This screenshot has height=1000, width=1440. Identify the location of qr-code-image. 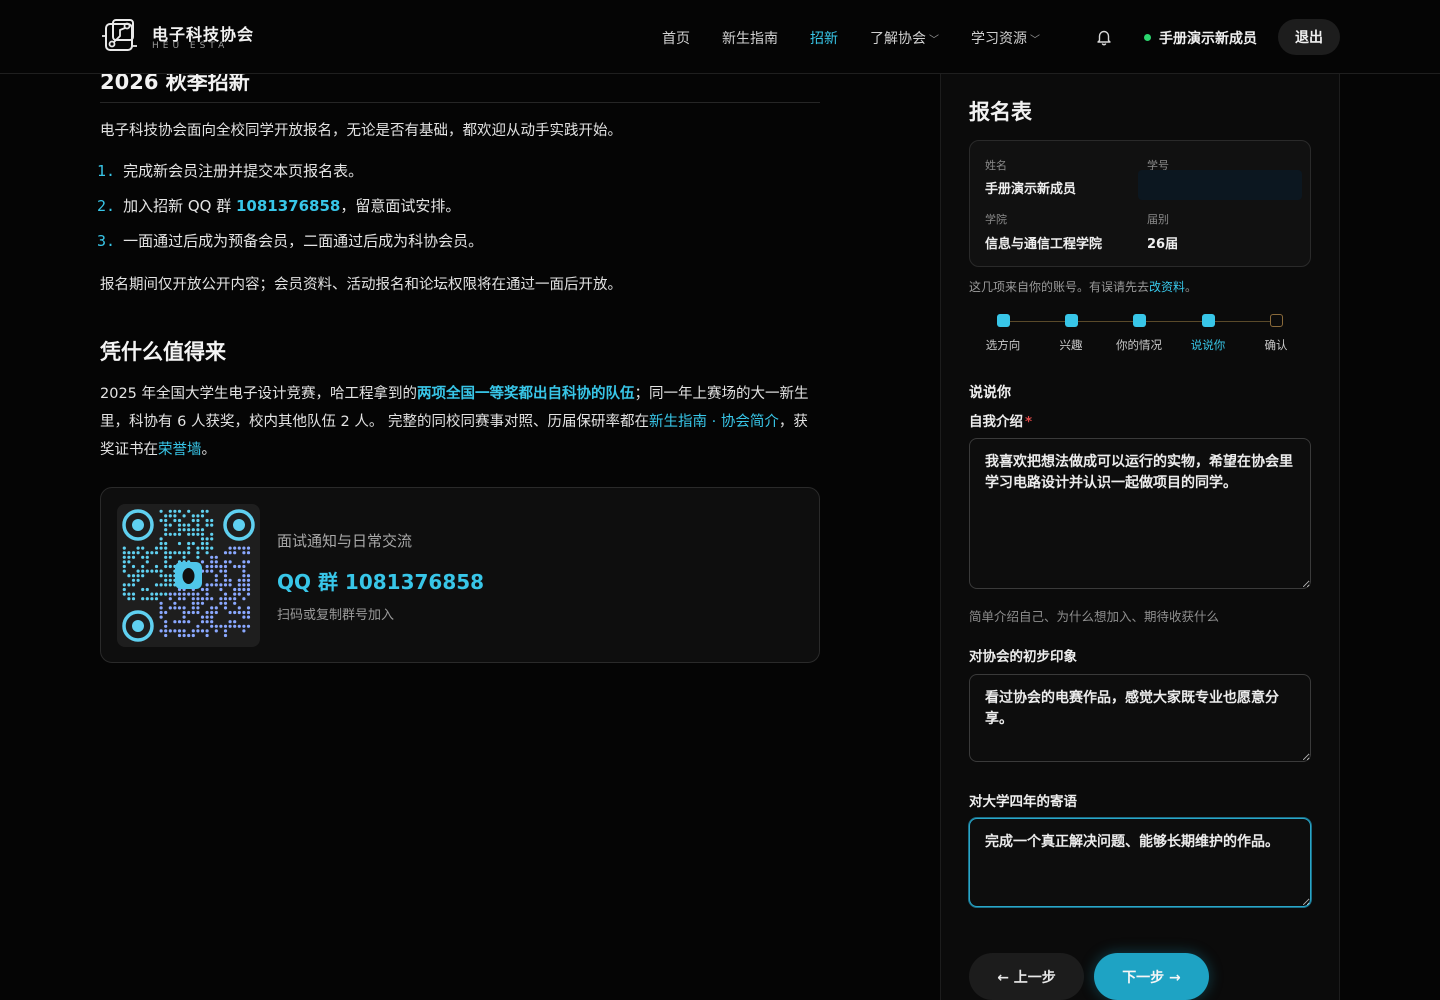
(188, 575).